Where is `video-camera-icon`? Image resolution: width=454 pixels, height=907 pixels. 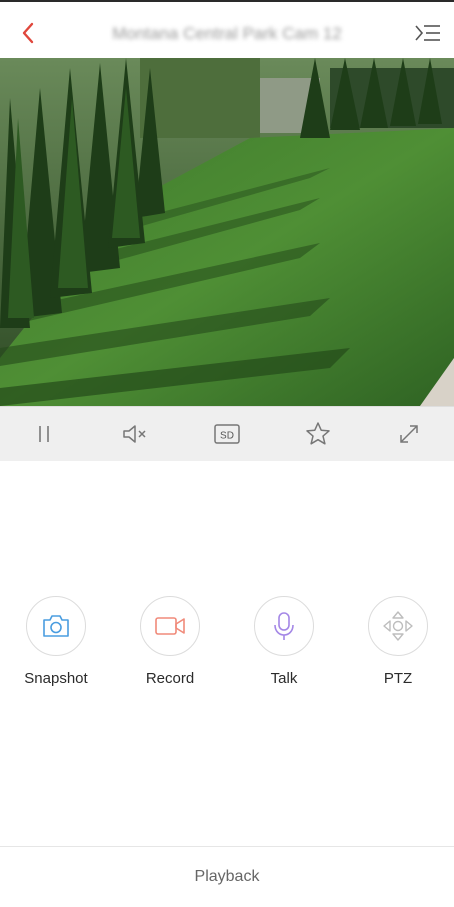 video-camera-icon is located at coordinates (170, 626).